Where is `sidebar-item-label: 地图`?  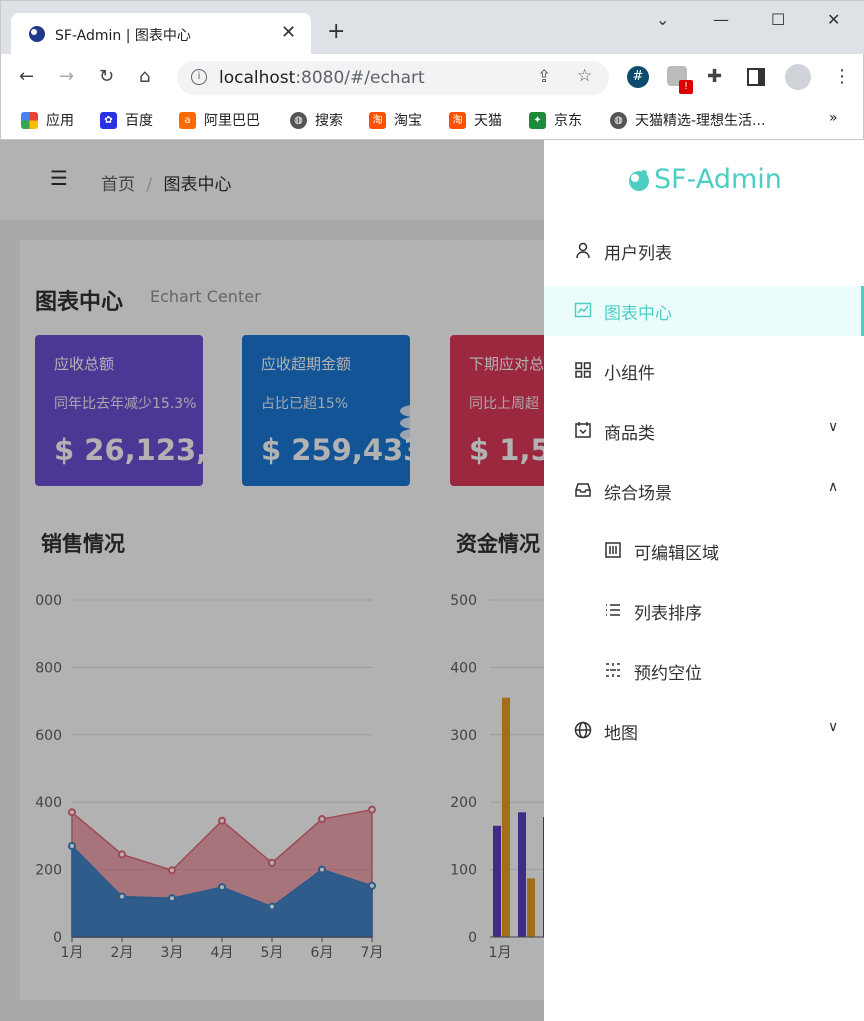 sidebar-item-label: 地图 is located at coordinates (621, 734).